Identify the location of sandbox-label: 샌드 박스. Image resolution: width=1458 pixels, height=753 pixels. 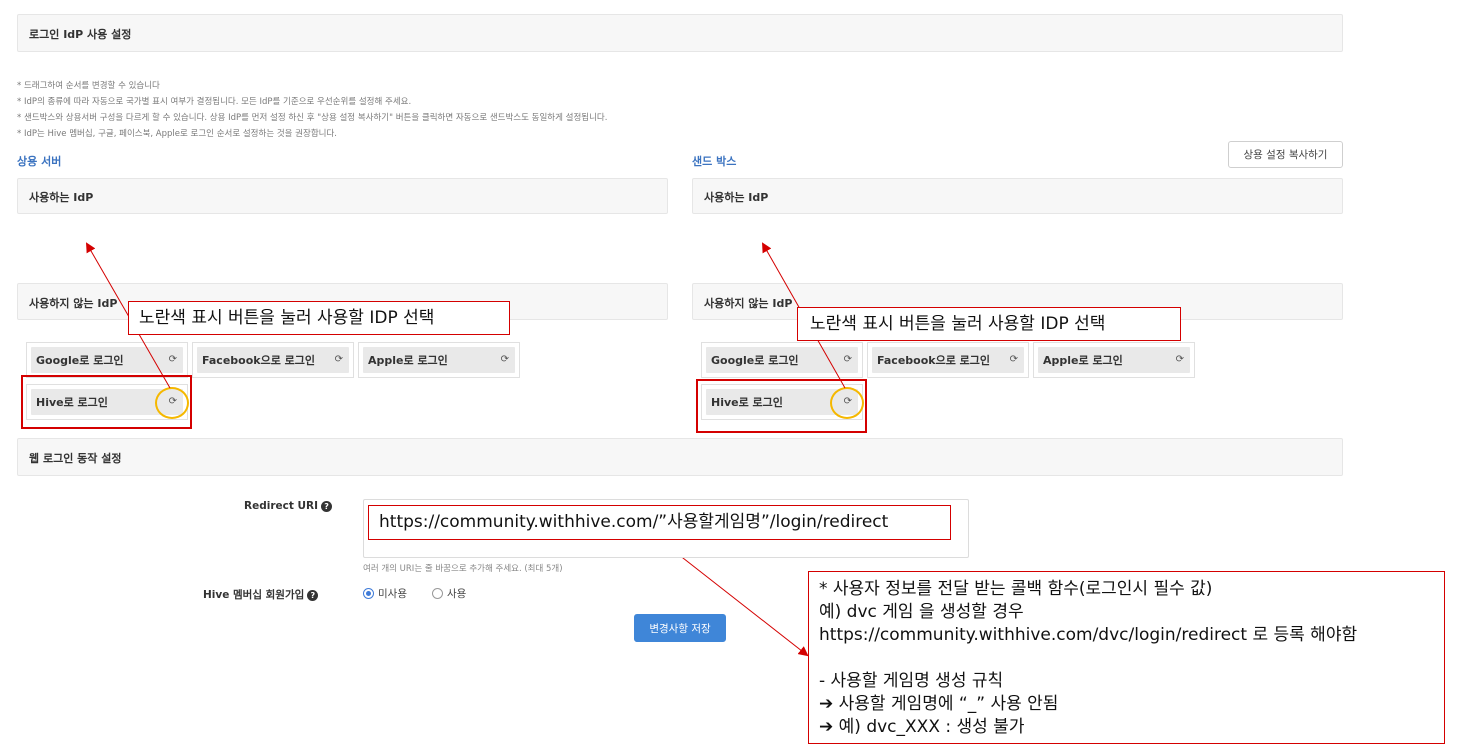
(714, 161).